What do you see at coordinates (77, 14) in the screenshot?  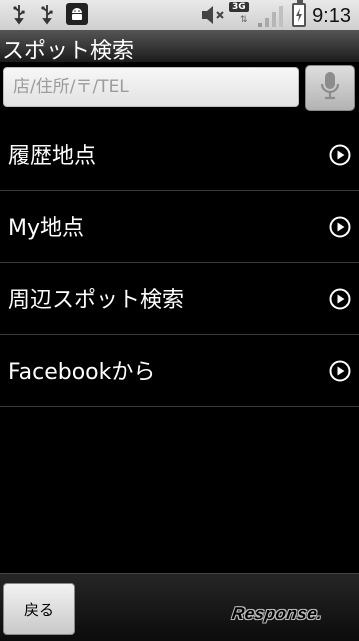 I see `android-debug-icon` at bounding box center [77, 14].